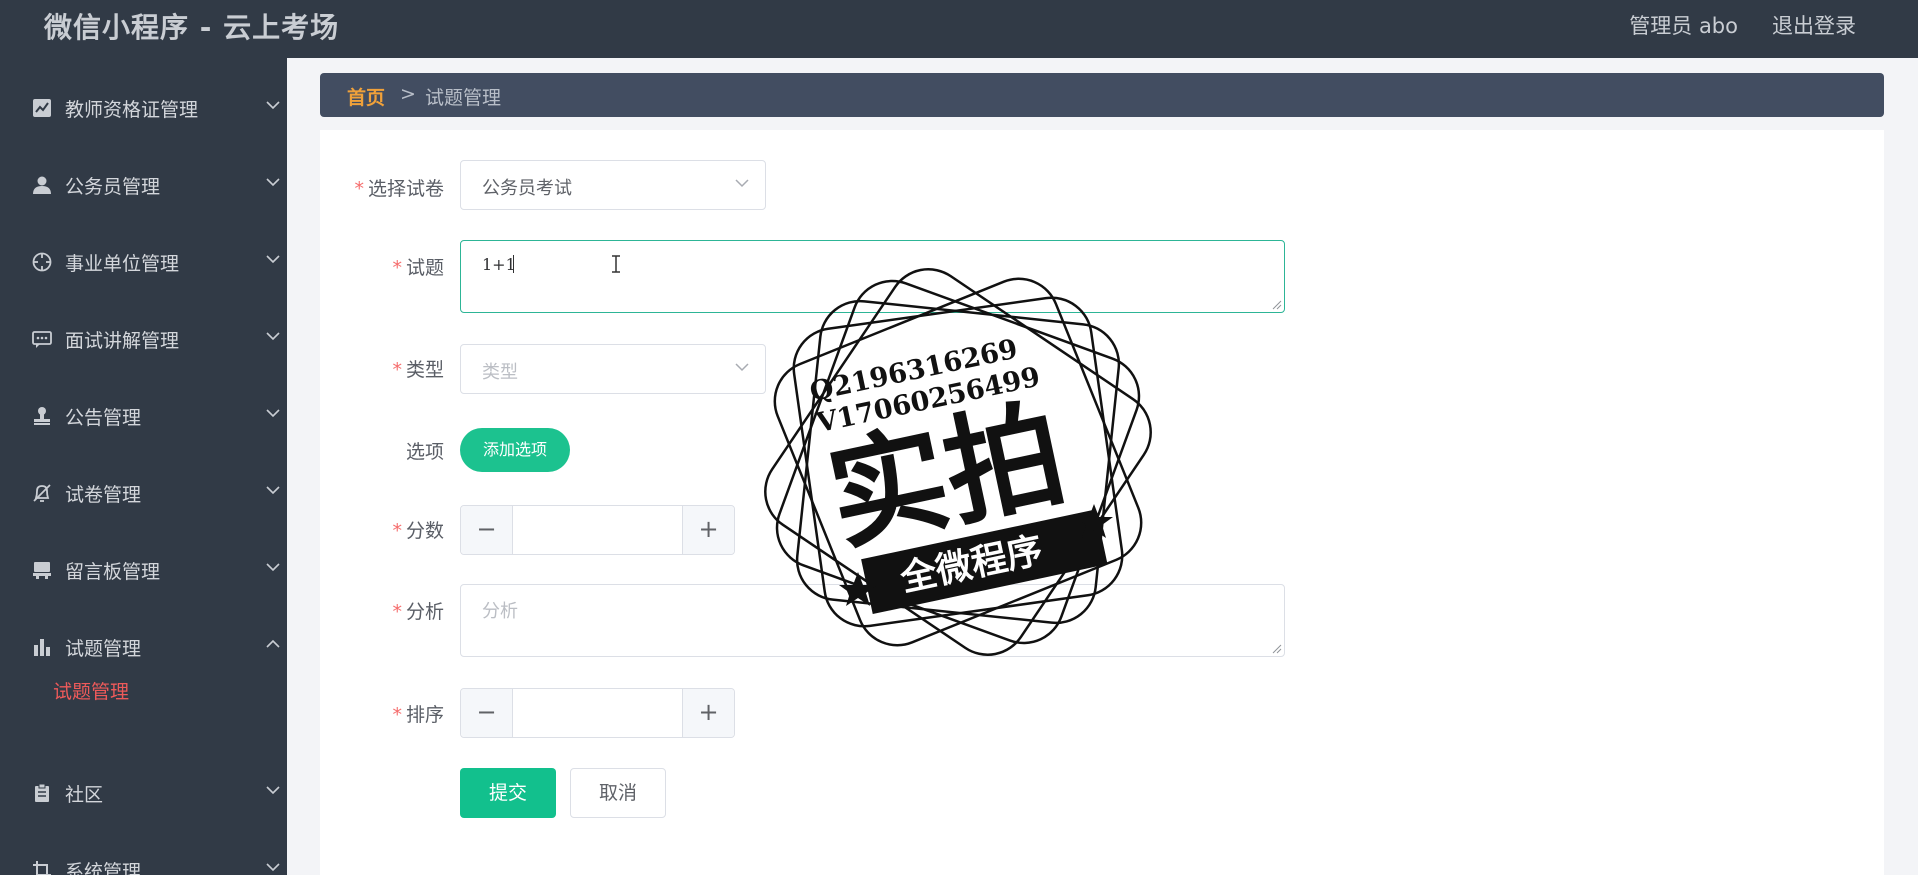 The height and width of the screenshot is (875, 1918). I want to click on paper-field-label: * 选择试卷, so click(399, 189).